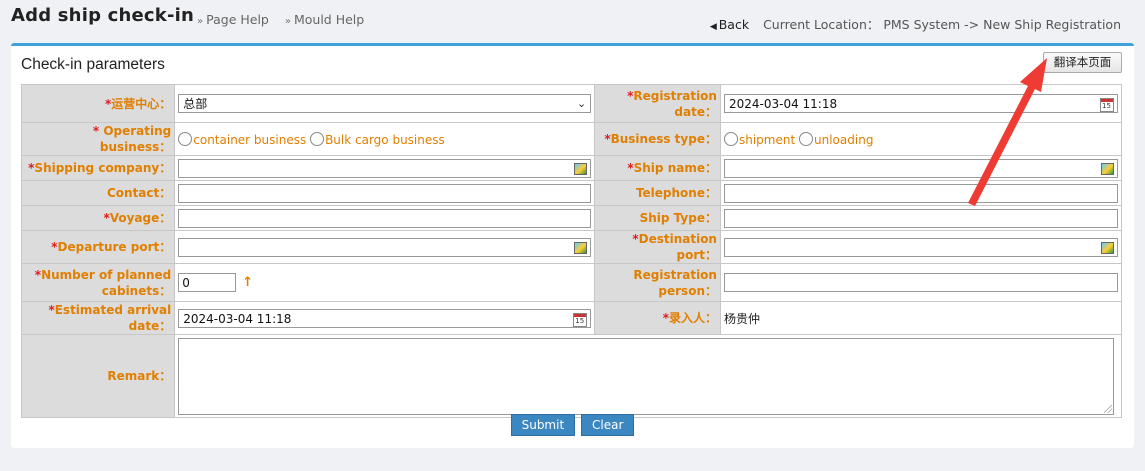 This screenshot has height=471, width=1145. I want to click on estimated-arrival-input: 2024-03-04 11:18, so click(385, 318).